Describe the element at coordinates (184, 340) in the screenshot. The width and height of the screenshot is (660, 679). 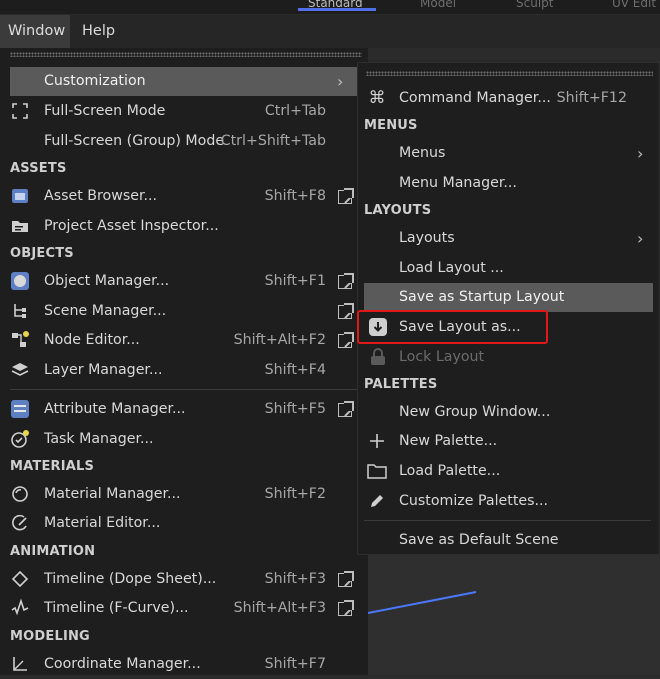
I see `menu-item-node-editor: Node Editor... Shift+Alt+F2` at that location.